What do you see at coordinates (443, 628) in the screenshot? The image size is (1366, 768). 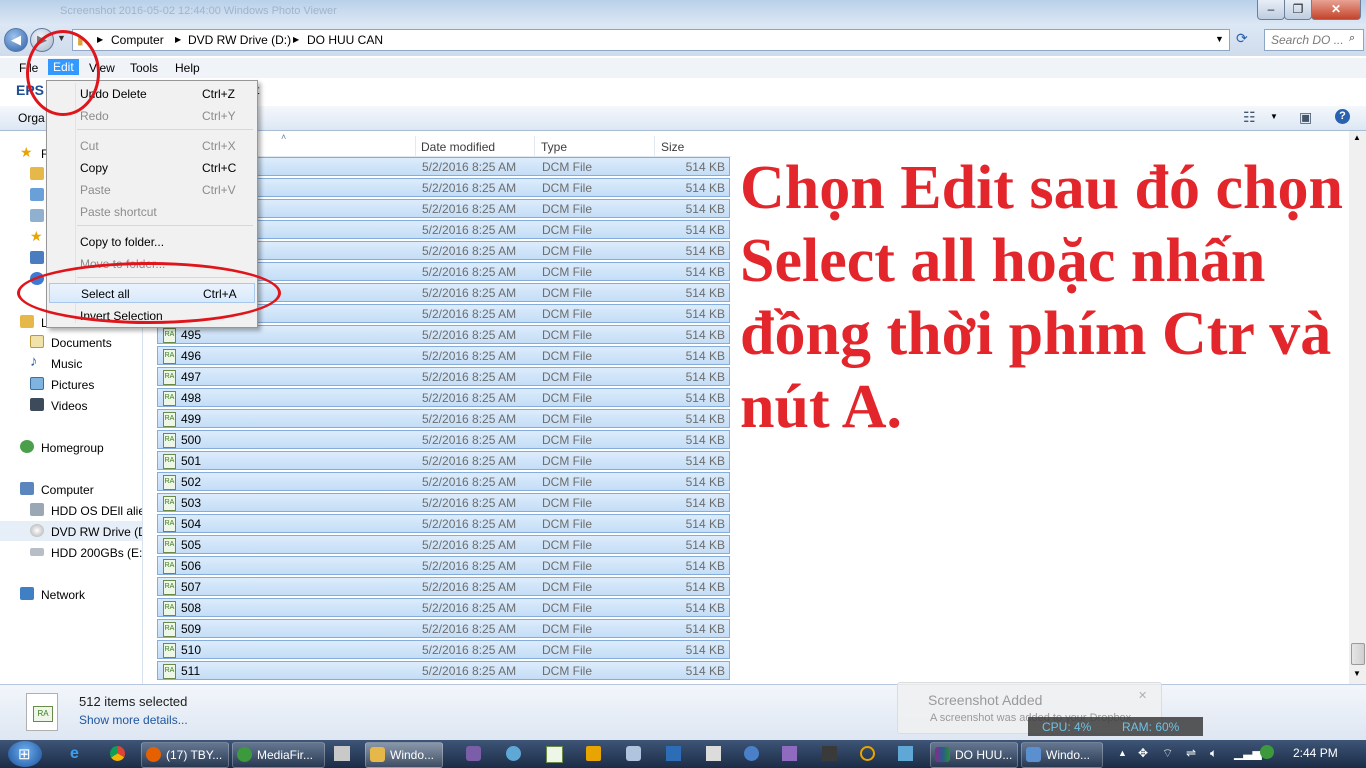 I see `file-row: RA 509 5/2/2016 8:25 AM DCM File 514 KB` at bounding box center [443, 628].